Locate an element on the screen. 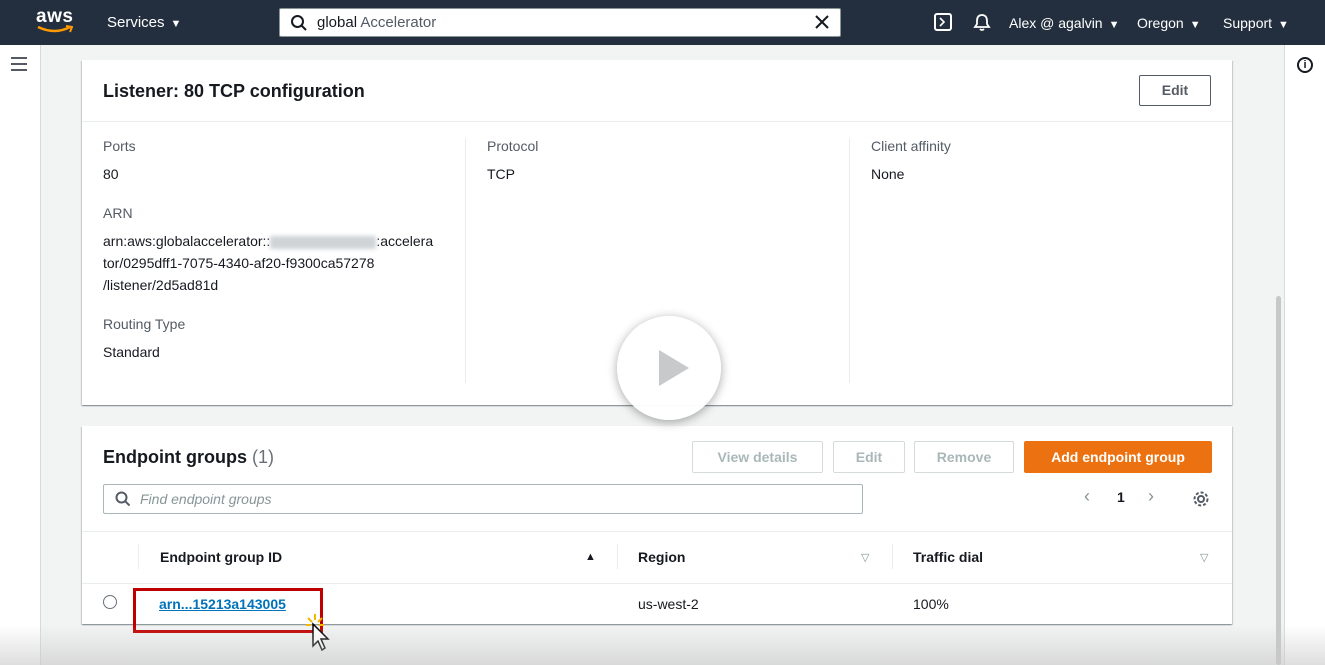  arn-suffix: :accelera is located at coordinates (405, 241).